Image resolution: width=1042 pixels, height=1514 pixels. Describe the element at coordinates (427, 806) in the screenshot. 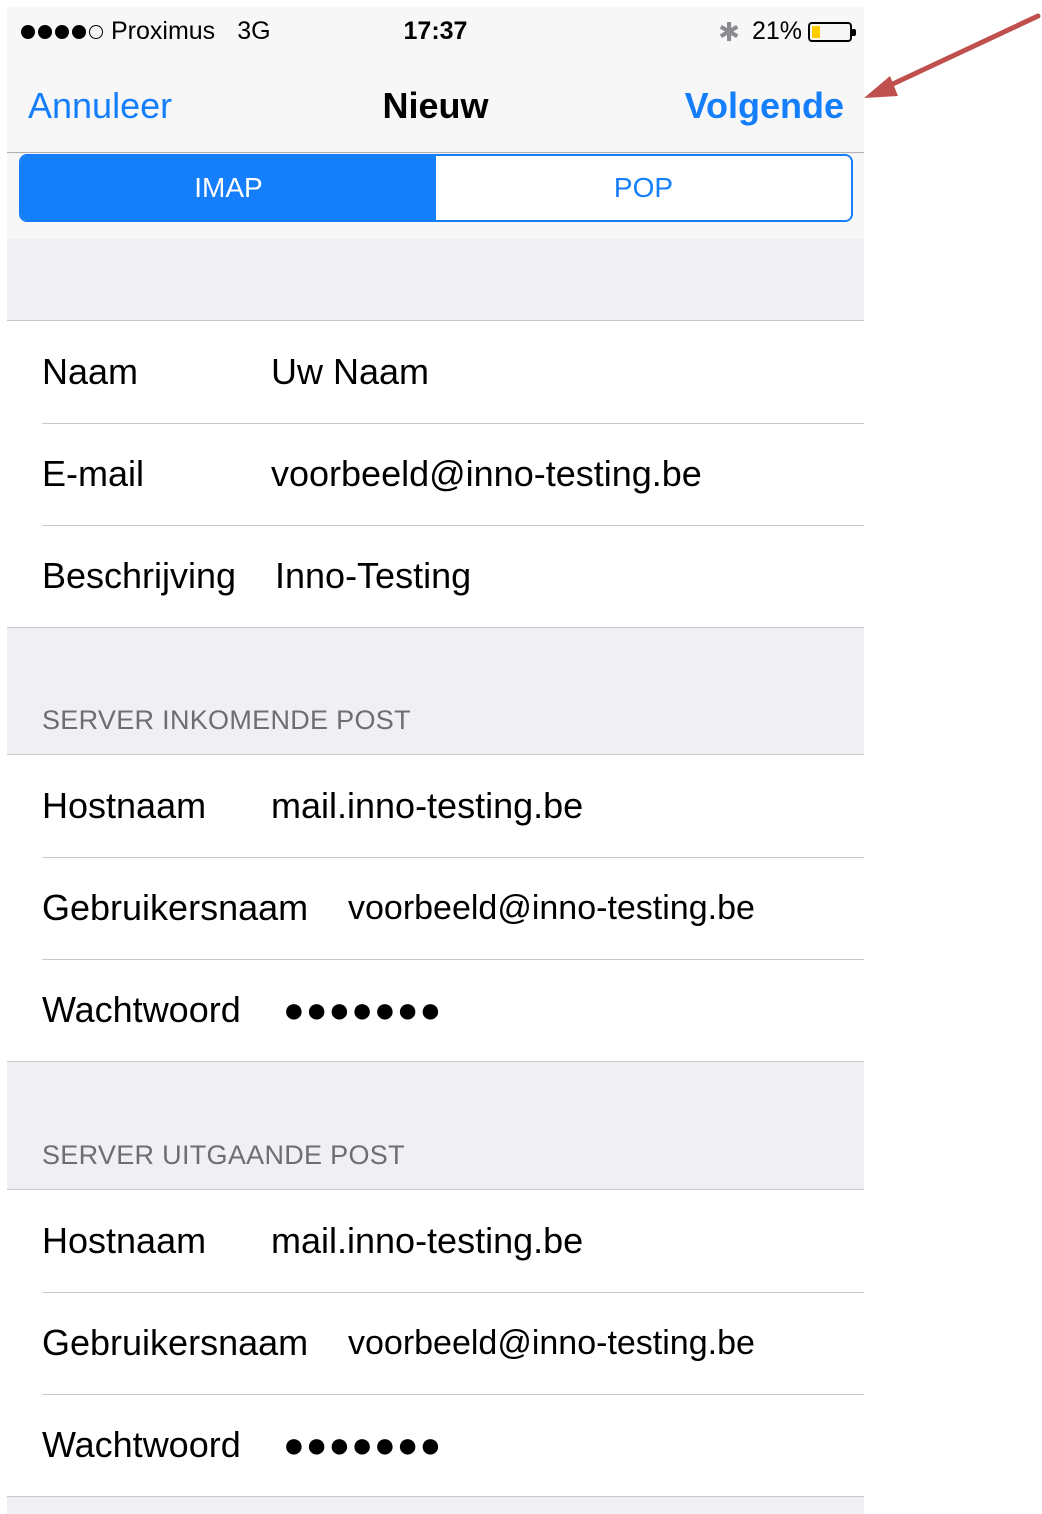

I see `incoming-hostname-field: mail.inno-testing.be` at that location.